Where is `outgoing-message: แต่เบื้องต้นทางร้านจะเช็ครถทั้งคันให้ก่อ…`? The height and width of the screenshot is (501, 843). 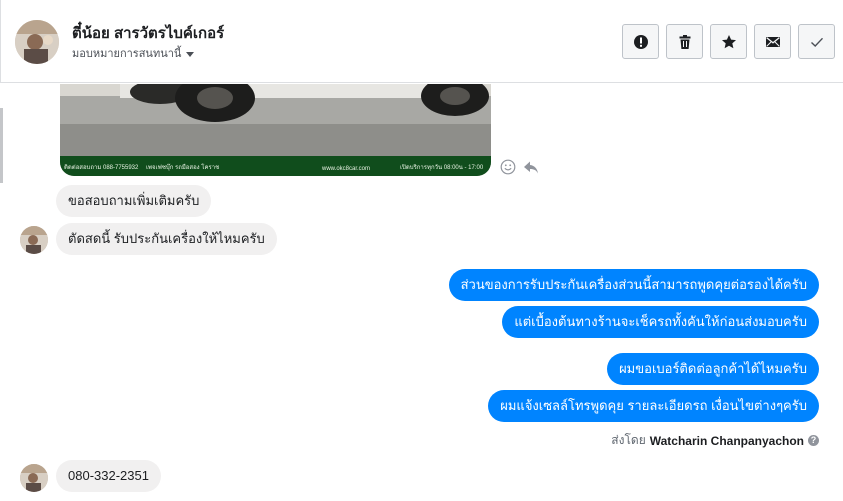
outgoing-message: แต่เบื้องต้นทางร้านจะเช็ครถทั้งคันให้ก่อ… is located at coordinates (660, 322).